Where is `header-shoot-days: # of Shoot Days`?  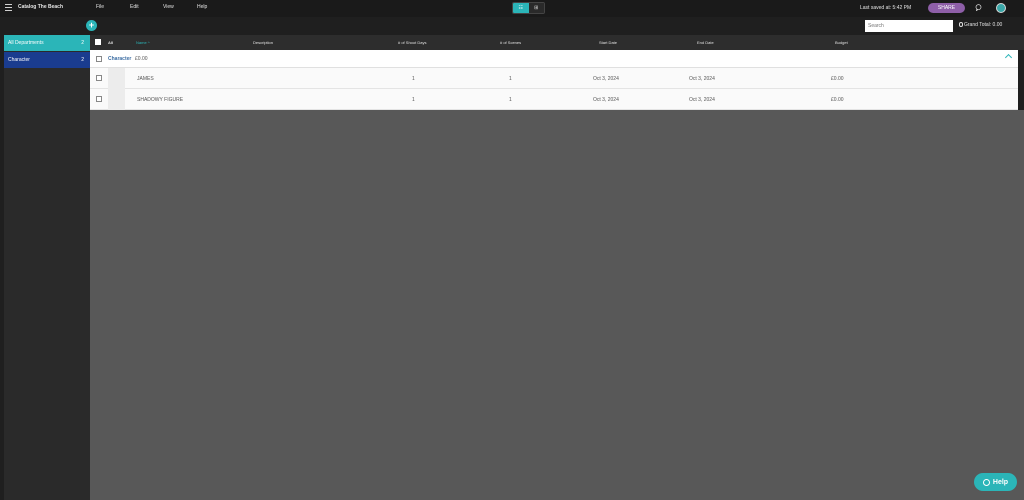 header-shoot-days: # of Shoot Days is located at coordinates (412, 42).